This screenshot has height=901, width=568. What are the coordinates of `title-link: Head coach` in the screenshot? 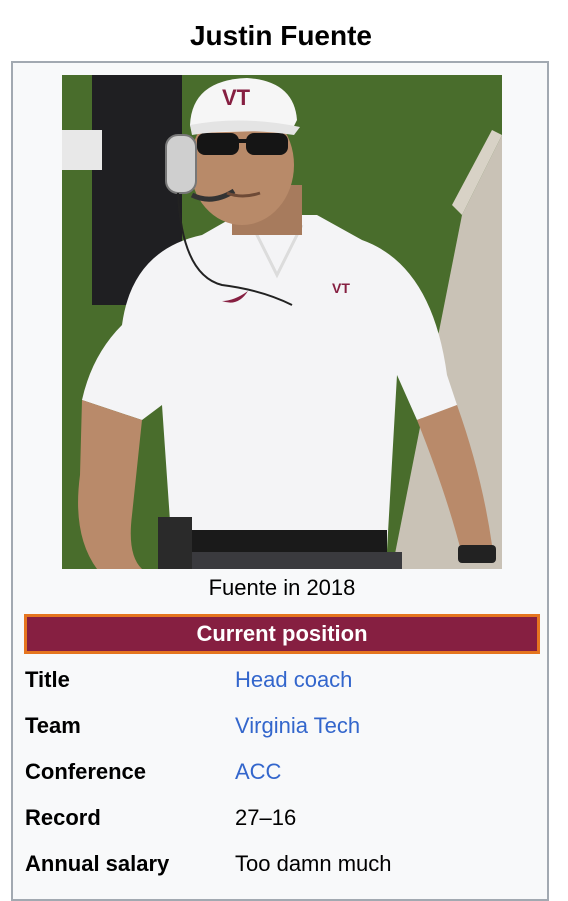 It's located at (293, 680).